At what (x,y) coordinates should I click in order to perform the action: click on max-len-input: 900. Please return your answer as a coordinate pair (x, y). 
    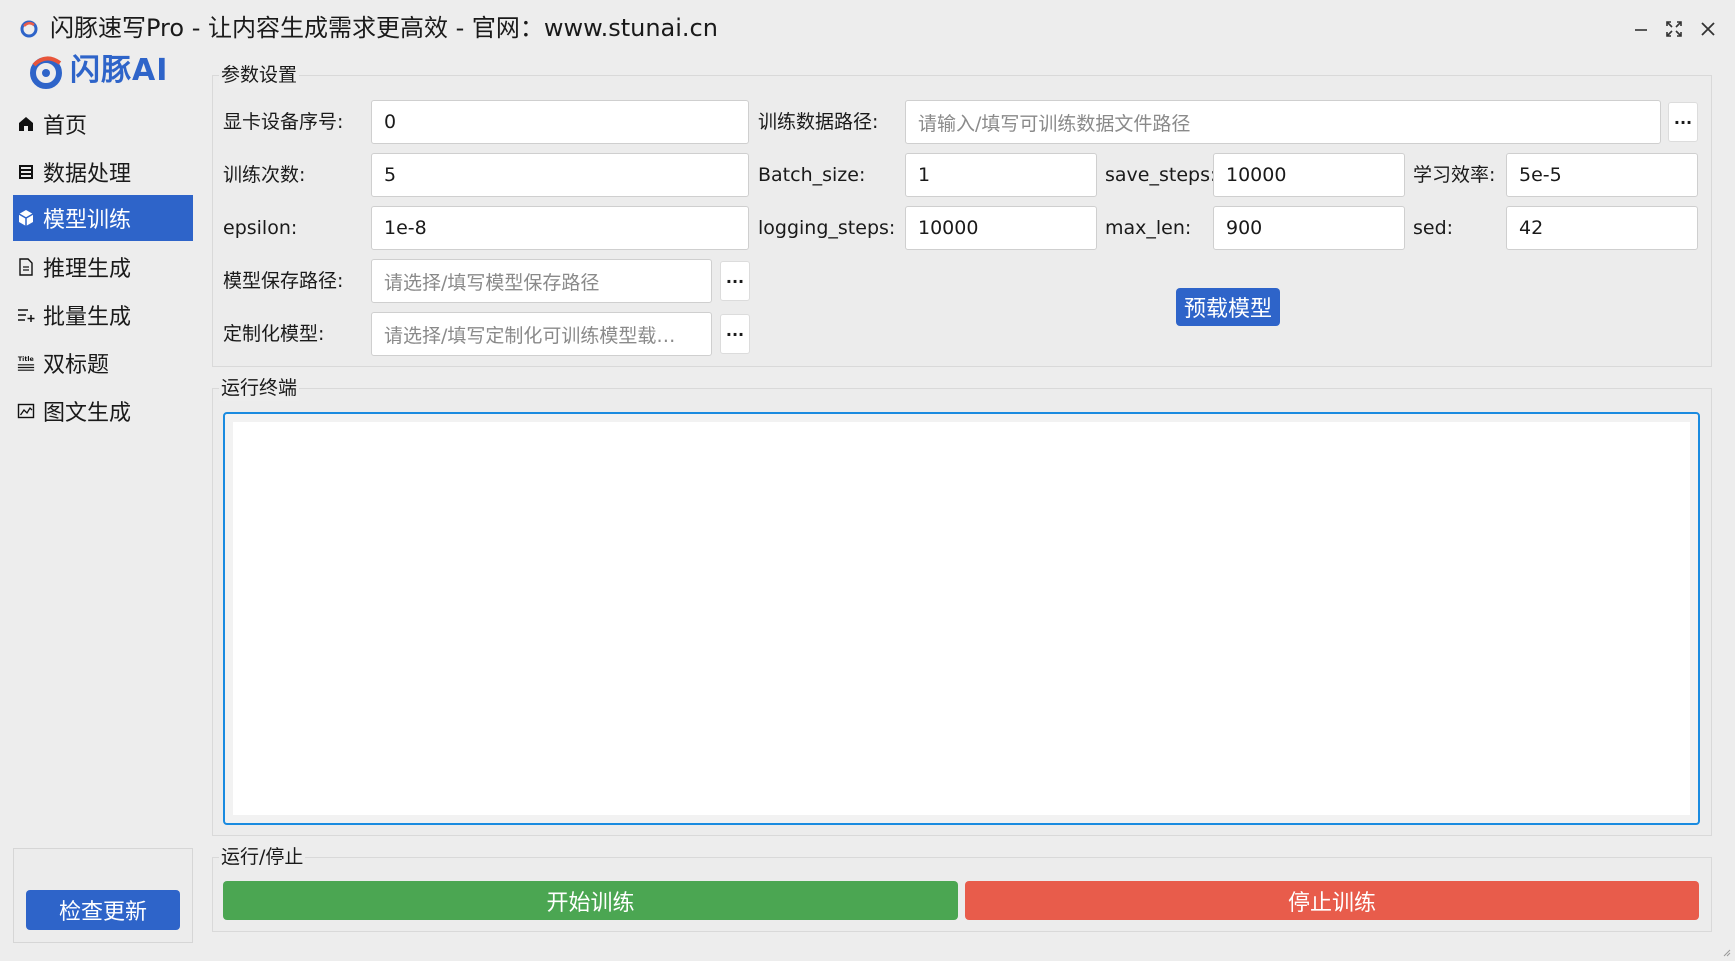
    Looking at the image, I should click on (1309, 228).